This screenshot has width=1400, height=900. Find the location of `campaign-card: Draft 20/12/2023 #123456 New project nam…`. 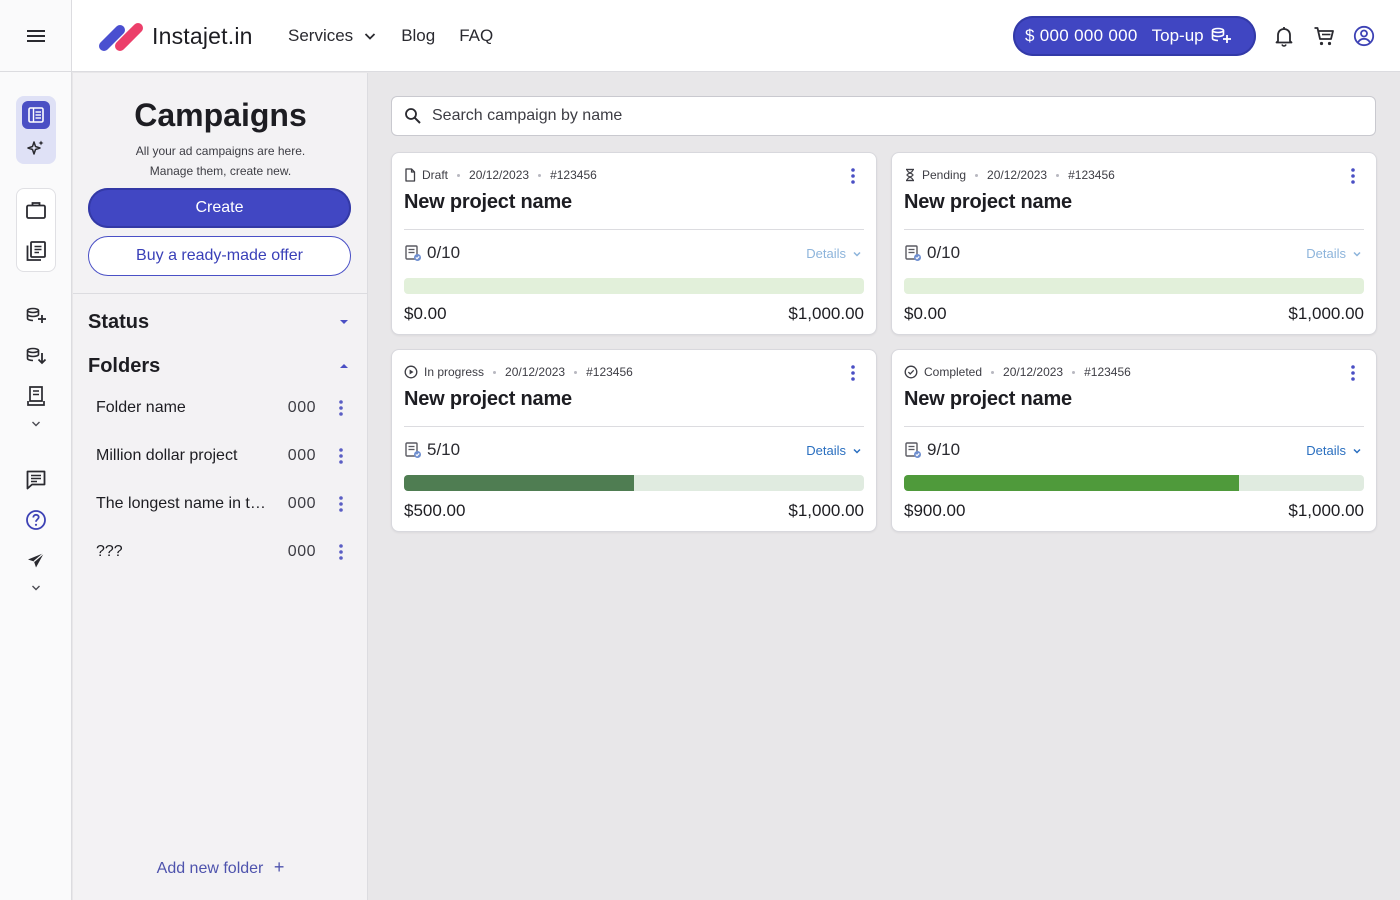

campaign-card: Draft 20/12/2023 #123456 New project nam… is located at coordinates (634, 243).